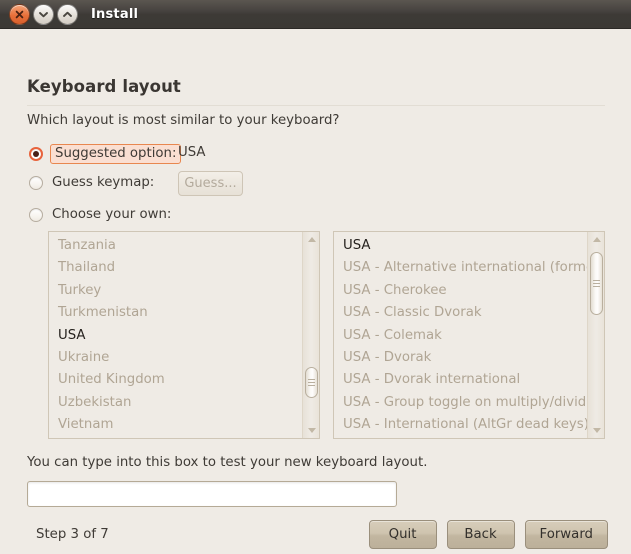  I want to click on variant-list-scrollbar, so click(595, 335).